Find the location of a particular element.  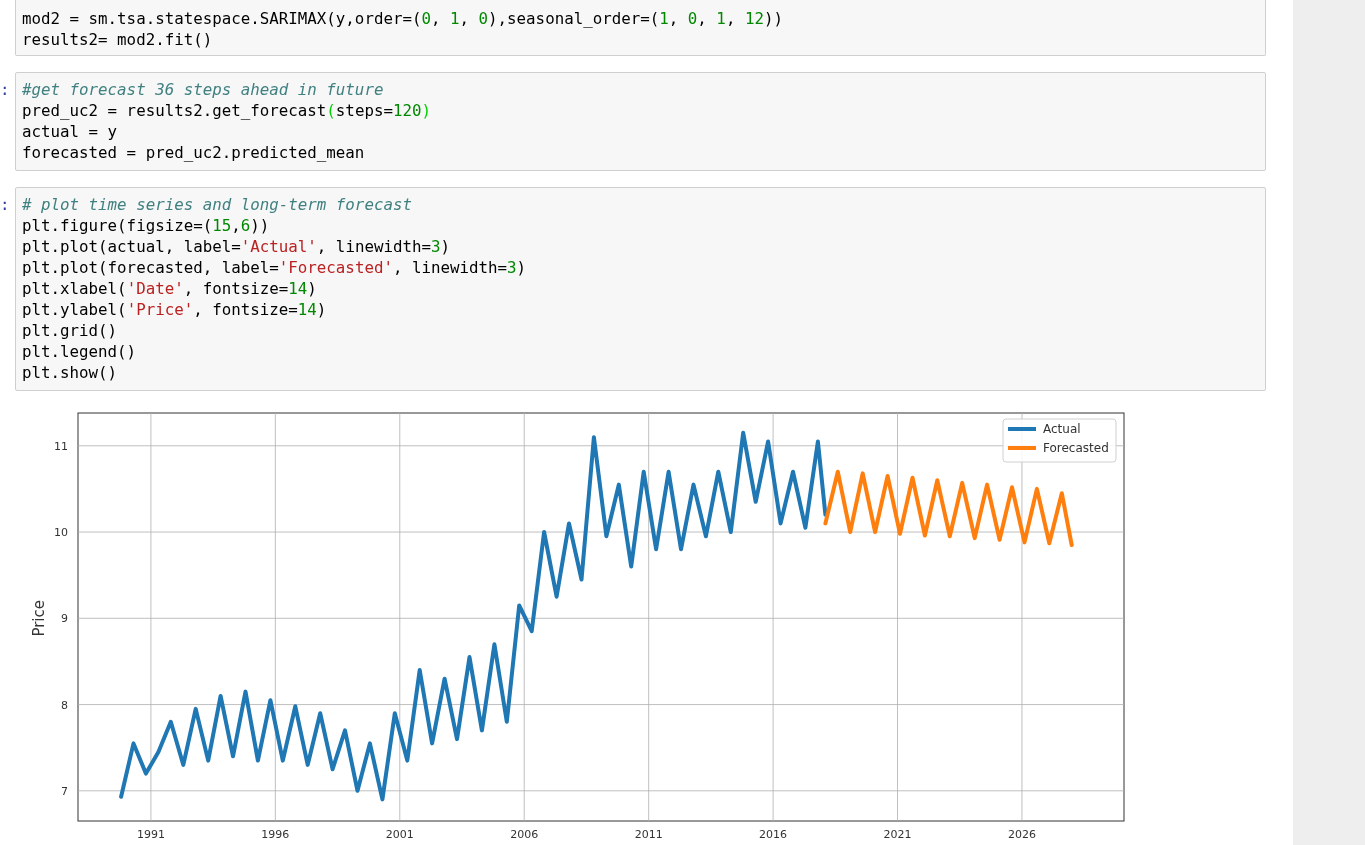

code-line: plt.xlabel('Date', fontsize=14) is located at coordinates (170, 288).